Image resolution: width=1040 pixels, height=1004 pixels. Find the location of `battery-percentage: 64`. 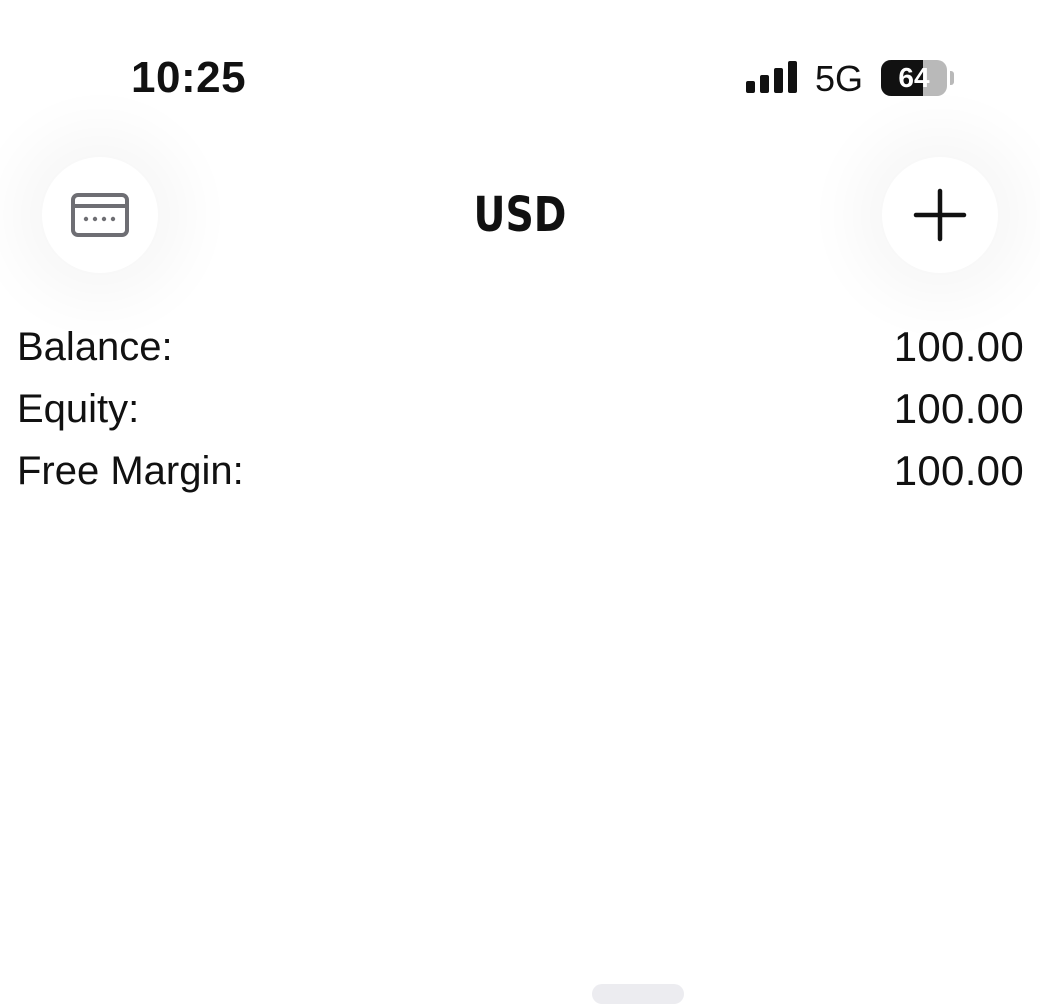

battery-percentage: 64 is located at coordinates (914, 77).